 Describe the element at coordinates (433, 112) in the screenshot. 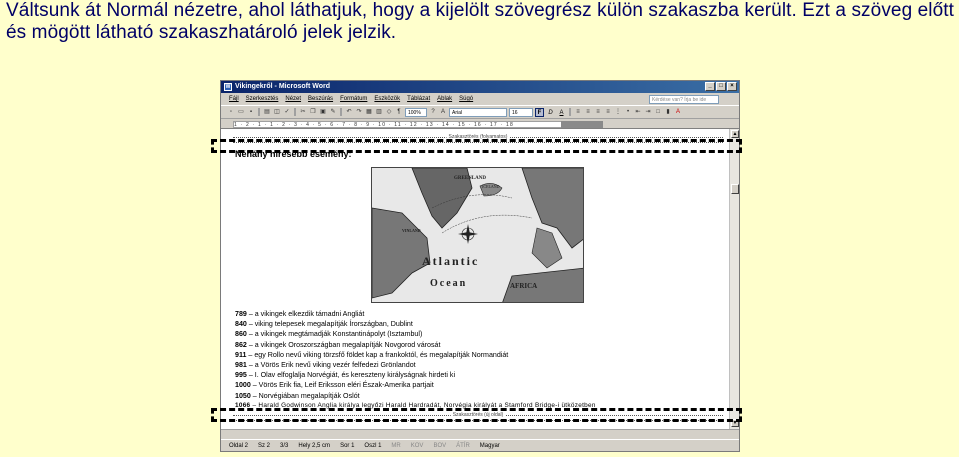

I see `help-icon: ?` at that location.